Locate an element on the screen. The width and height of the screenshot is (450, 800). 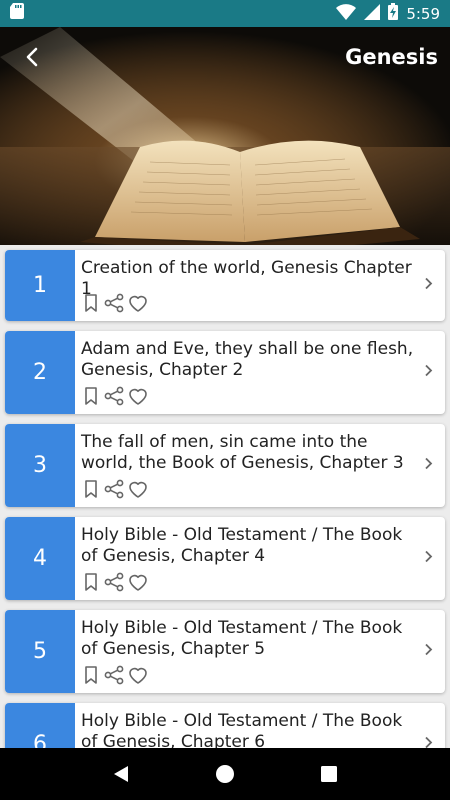
wifi-icon is located at coordinates (346, 13).